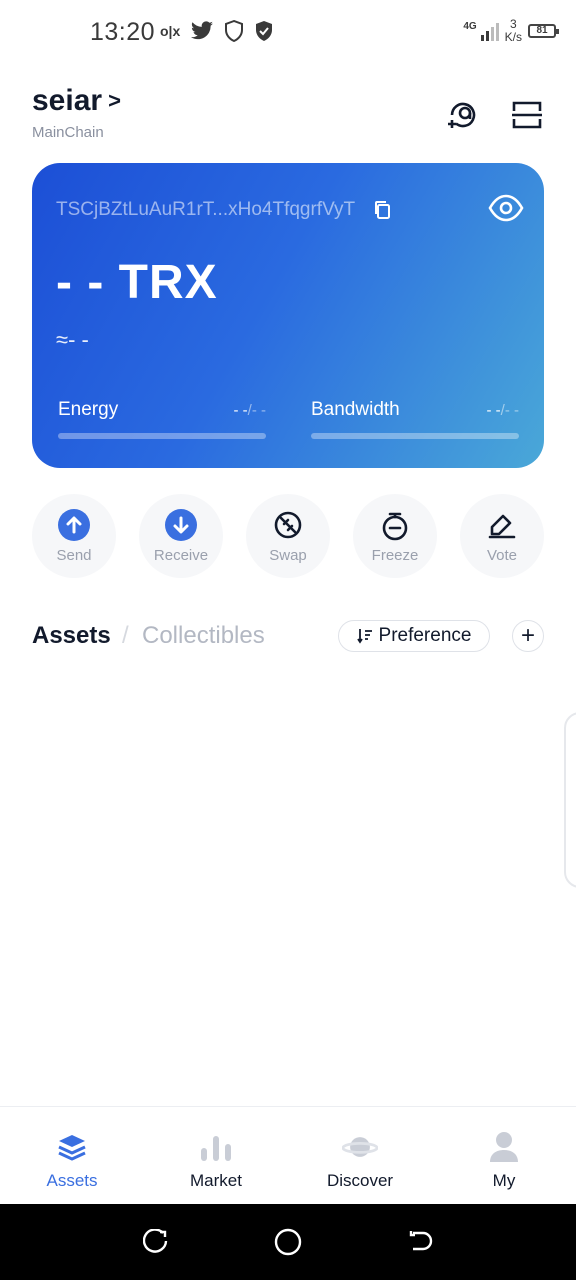  Describe the element at coordinates (256, 410) in the screenshot. I see `energy-value-total: /- -` at that location.